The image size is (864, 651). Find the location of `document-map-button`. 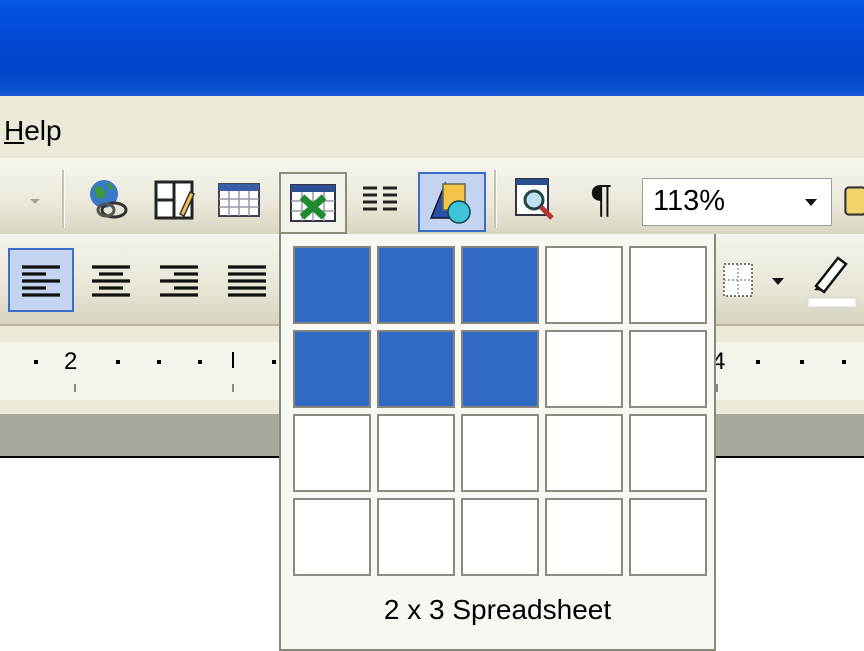

document-map-button is located at coordinates (535, 199).